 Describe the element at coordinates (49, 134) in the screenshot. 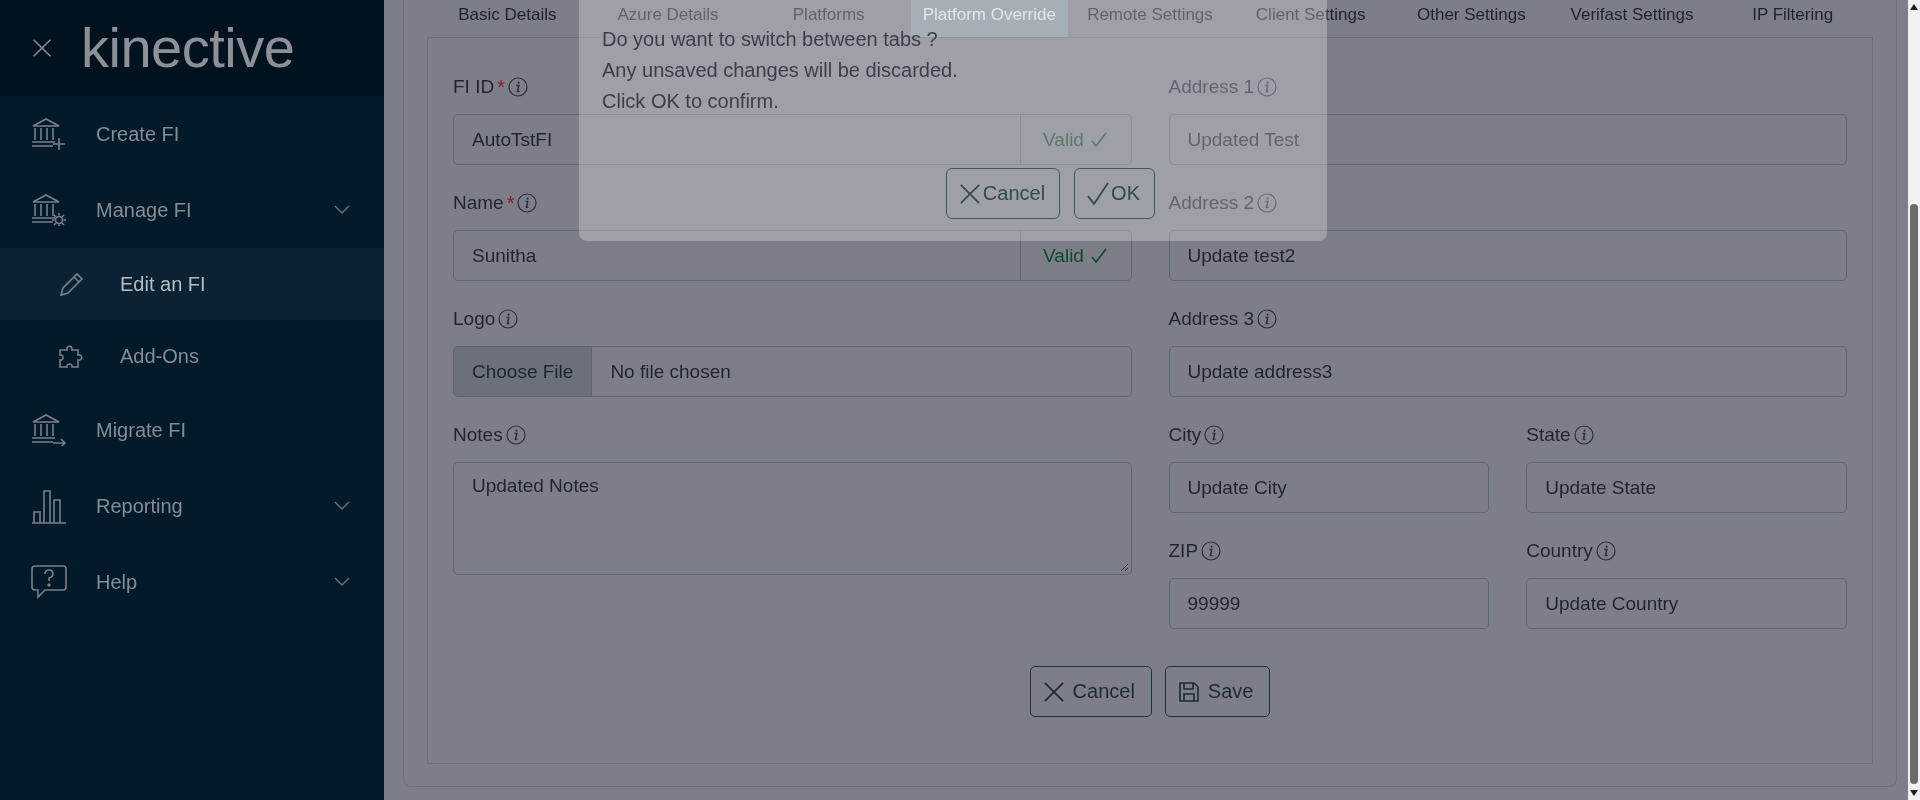

I see `bank-plus-icon` at that location.